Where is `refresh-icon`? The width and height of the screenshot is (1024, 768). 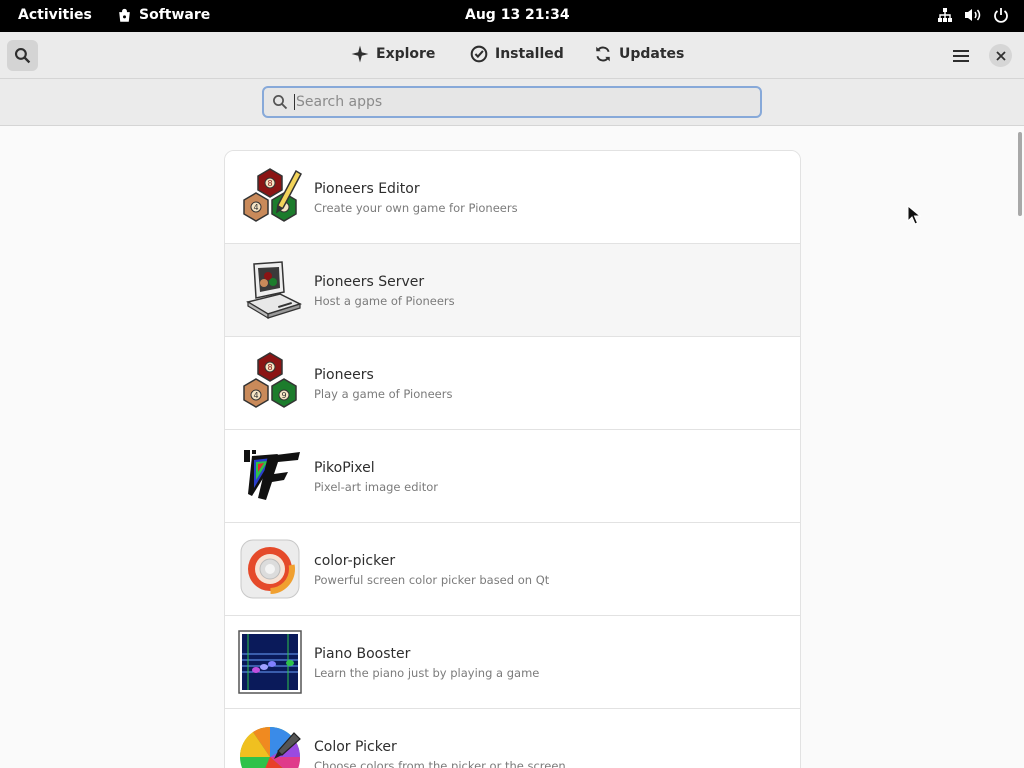 refresh-icon is located at coordinates (603, 54).